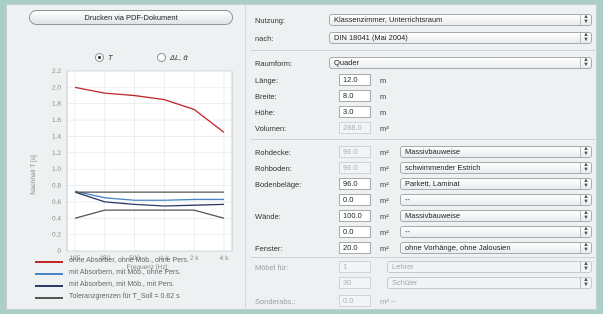  What do you see at coordinates (355, 232) in the screenshot?
I see `waende-area-2: 0.0` at bounding box center [355, 232].